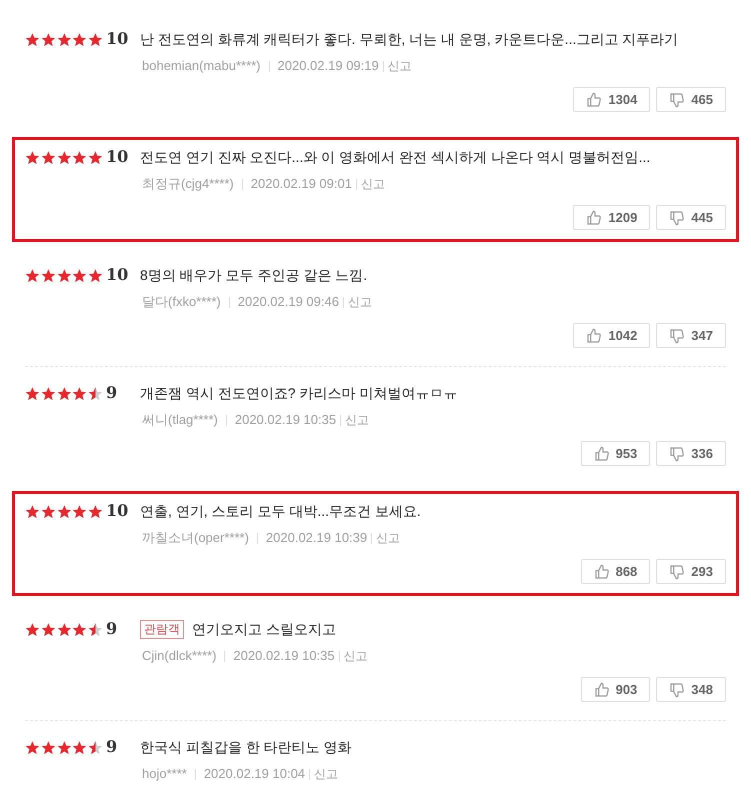 This screenshot has width=751, height=795. I want to click on author-name: 까칠소녀(oper****), so click(195, 538).